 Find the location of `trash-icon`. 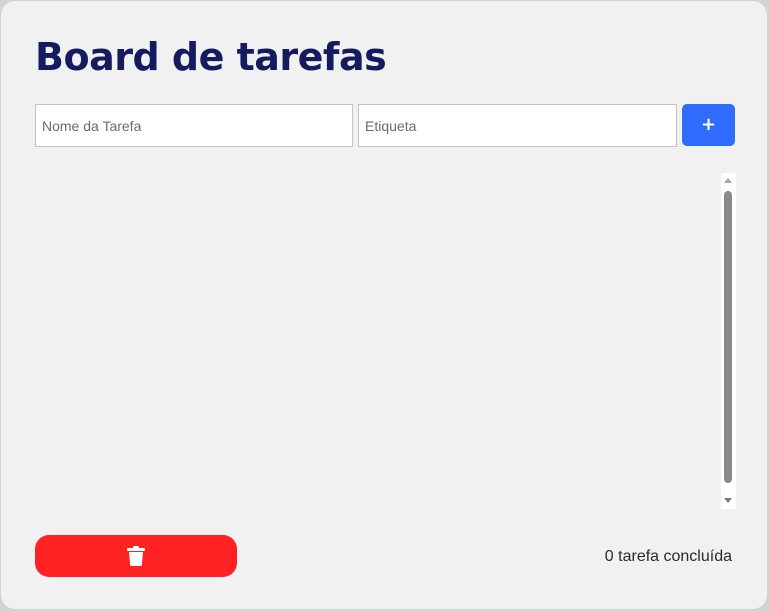

trash-icon is located at coordinates (136, 556).